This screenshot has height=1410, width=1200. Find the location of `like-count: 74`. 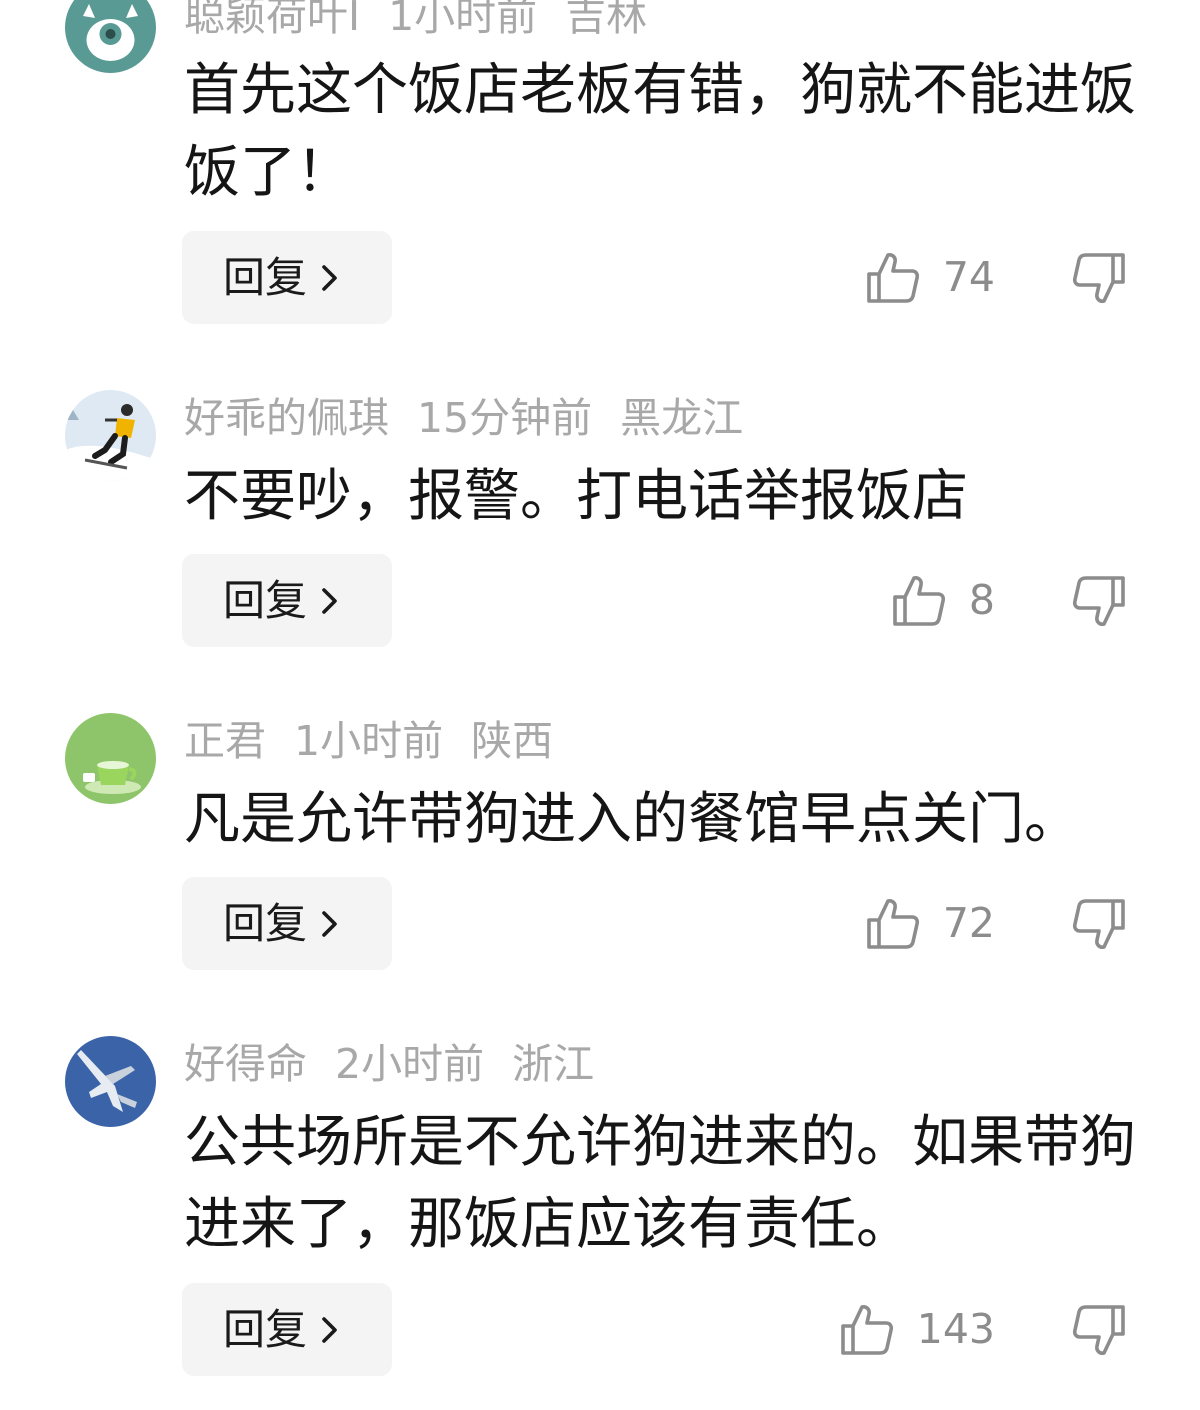

like-count: 74 is located at coordinates (968, 277).